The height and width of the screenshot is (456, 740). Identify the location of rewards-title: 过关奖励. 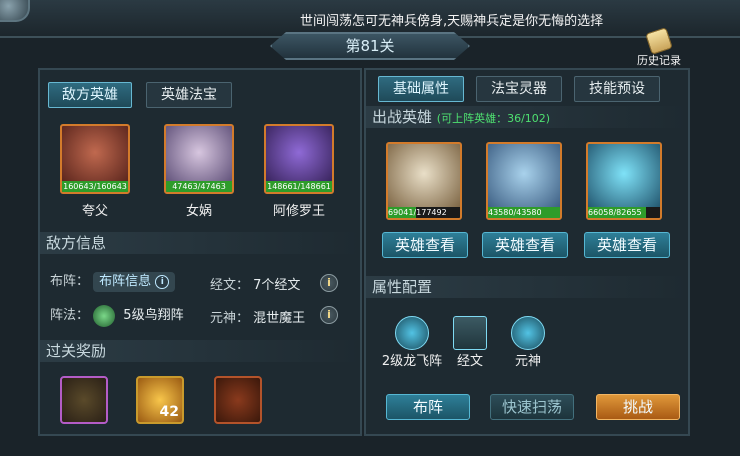
(200, 351).